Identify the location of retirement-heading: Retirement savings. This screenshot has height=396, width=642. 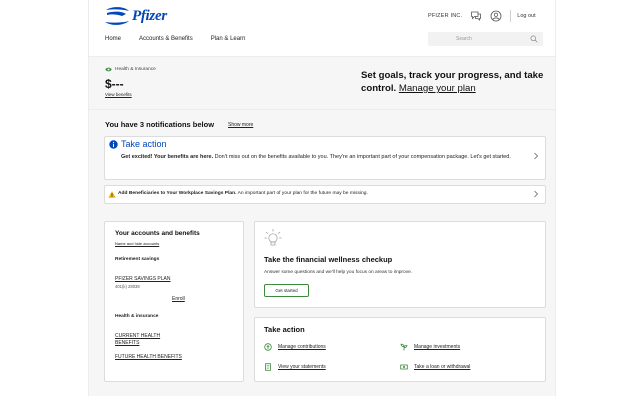
(137, 259).